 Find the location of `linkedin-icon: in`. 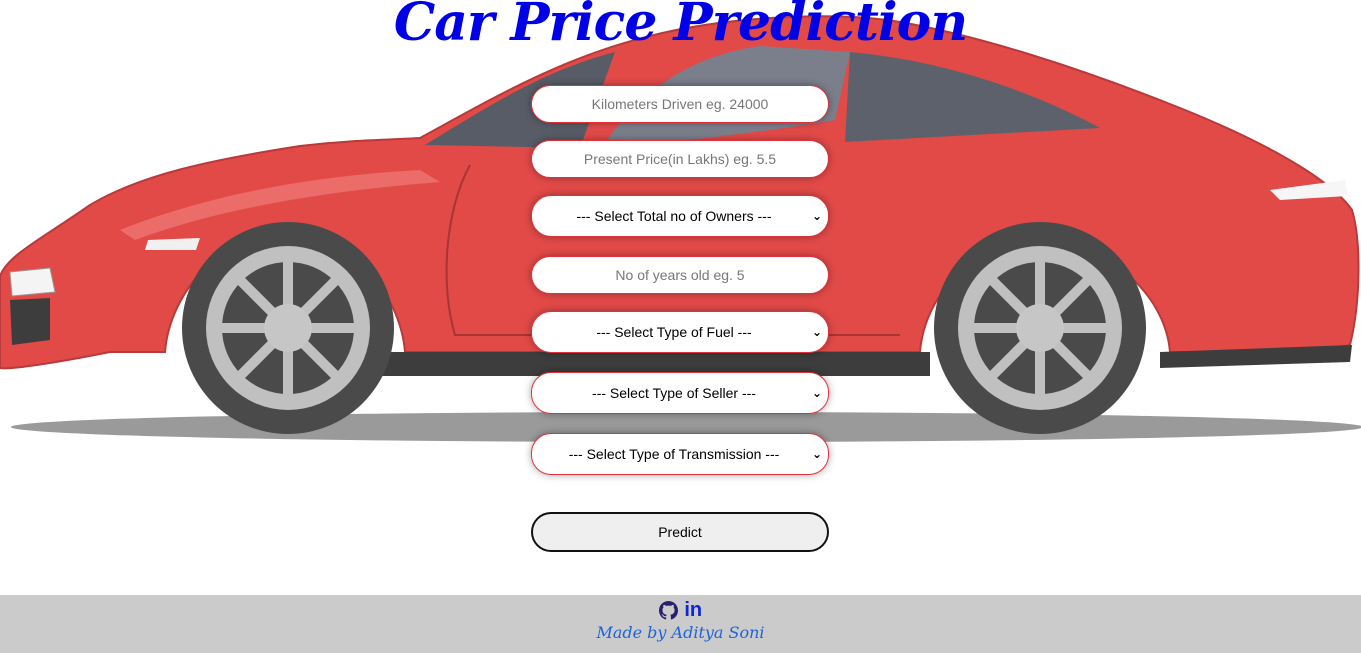

linkedin-icon: in is located at coordinates (693, 610).